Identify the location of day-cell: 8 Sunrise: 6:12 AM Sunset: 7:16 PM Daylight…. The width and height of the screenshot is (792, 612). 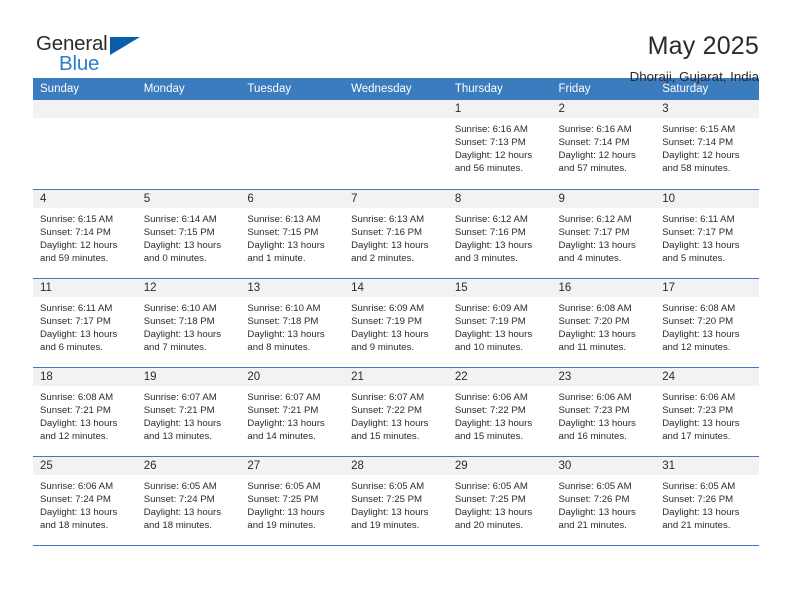
(499, 234).